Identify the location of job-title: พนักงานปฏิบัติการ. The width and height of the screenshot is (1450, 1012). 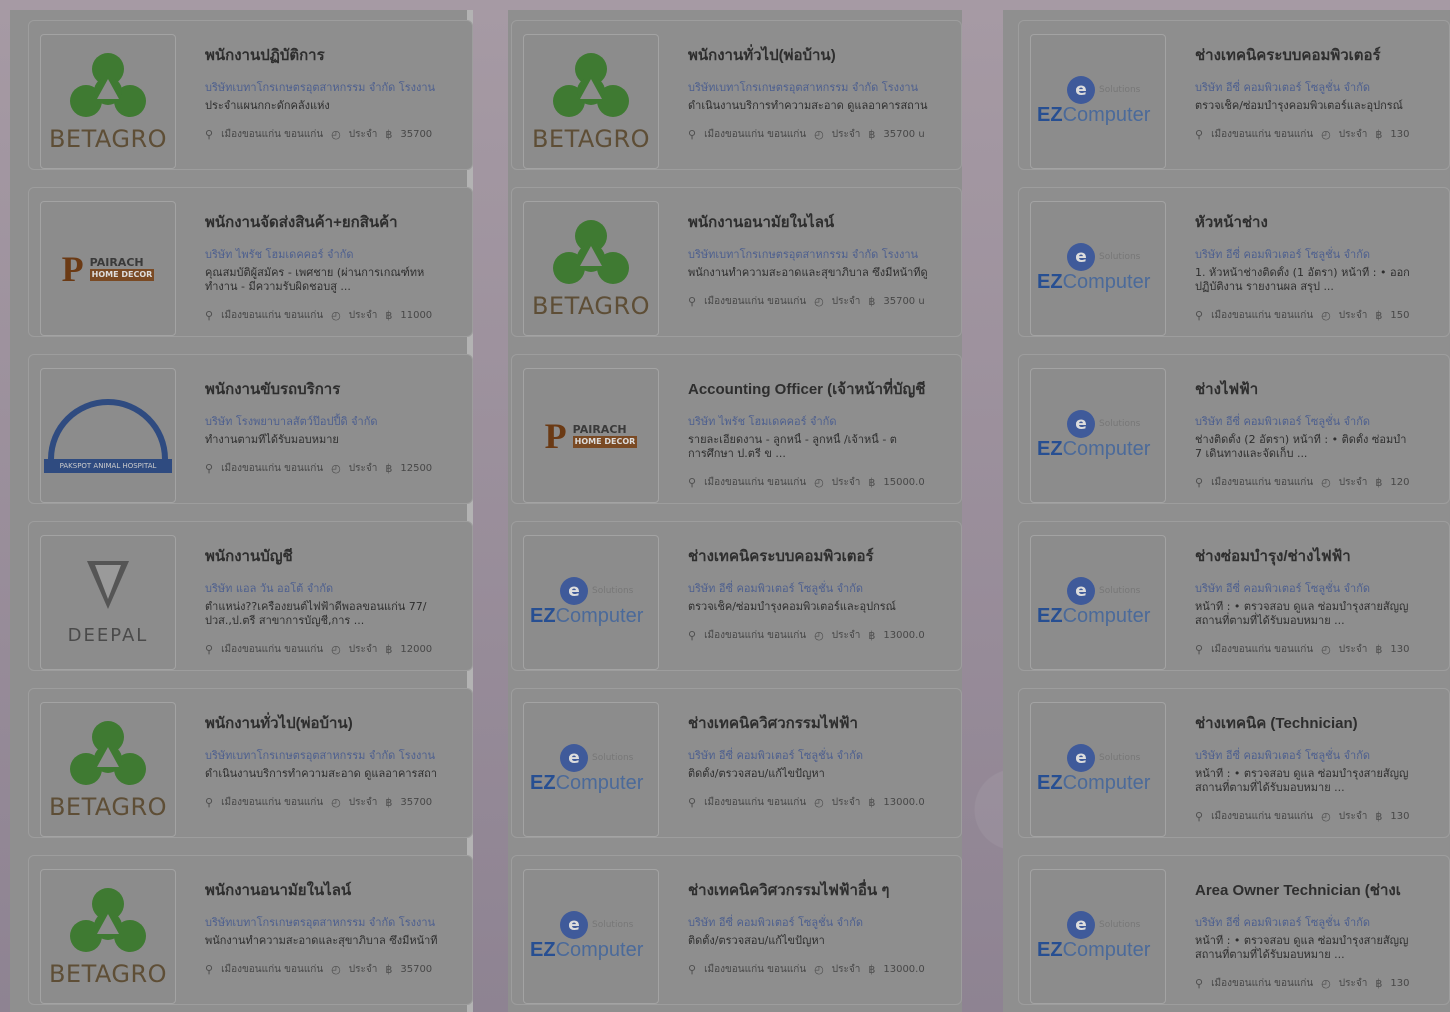
(338, 55).